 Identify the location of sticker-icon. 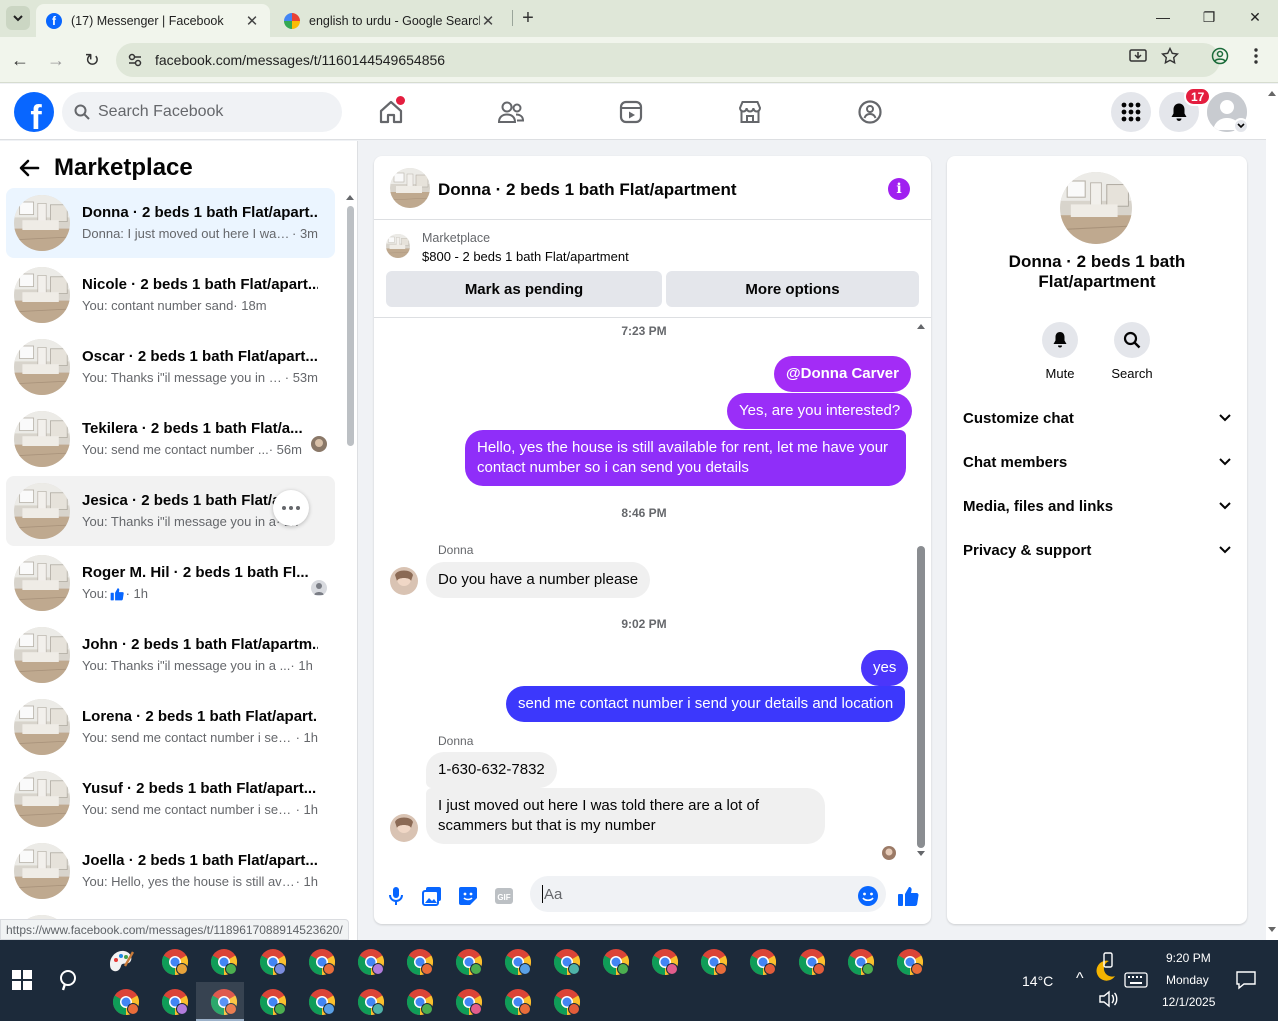
(468, 896).